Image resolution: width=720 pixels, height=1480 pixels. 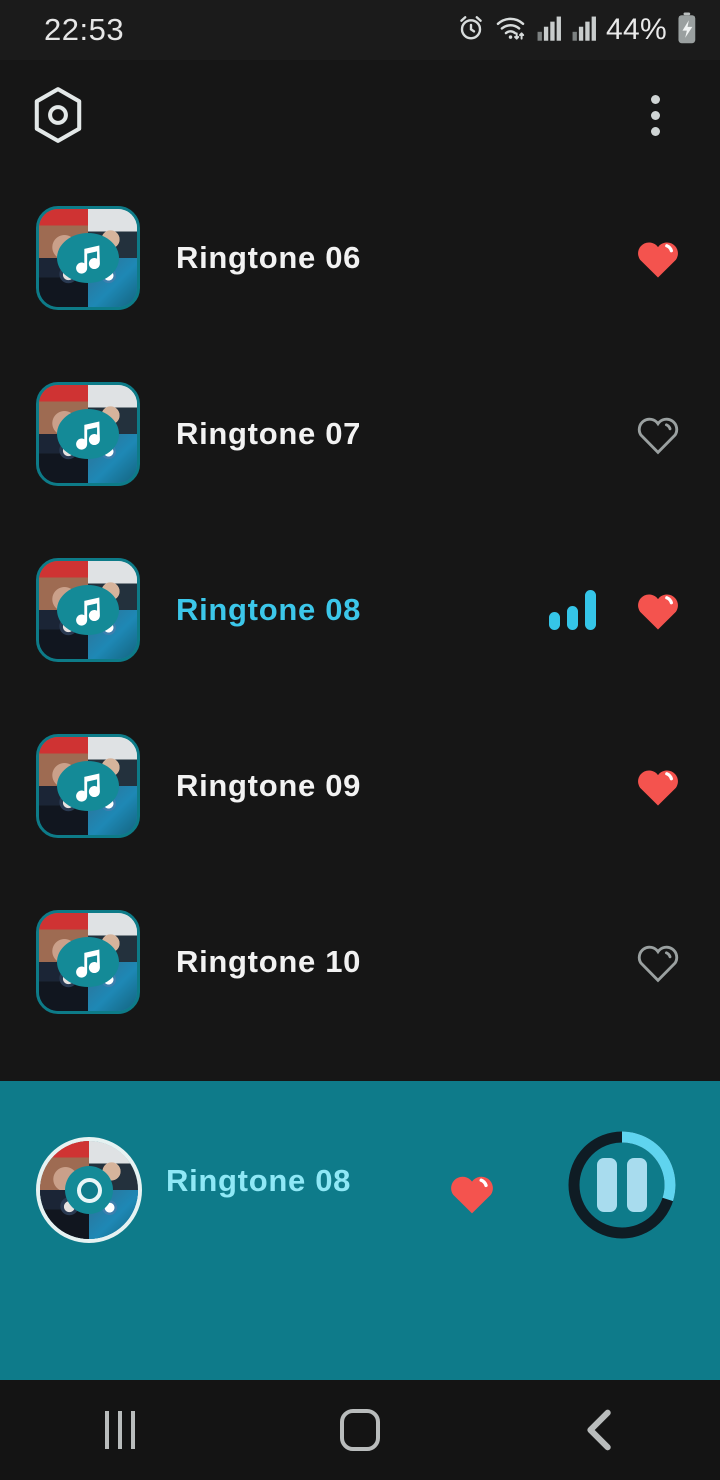 I want to click on battery-percent: 44%, so click(x=636, y=29).